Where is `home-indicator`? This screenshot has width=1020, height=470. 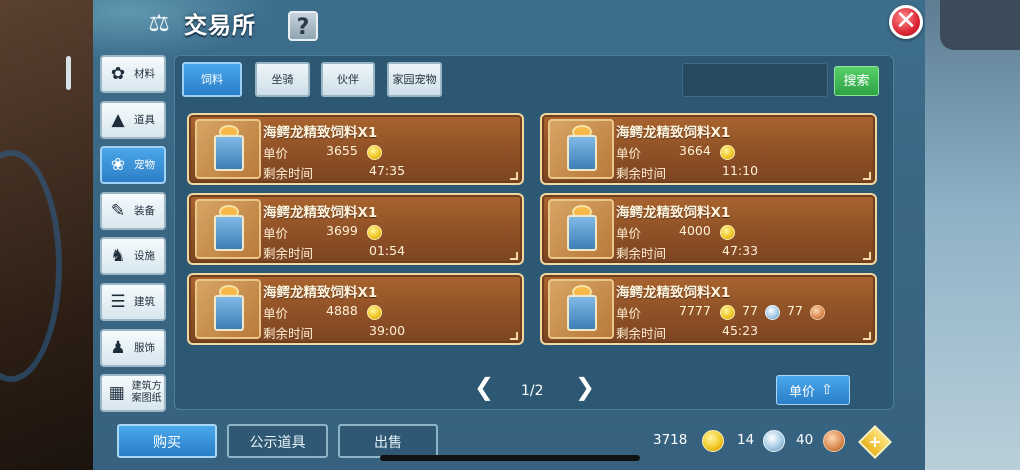
home-indicator is located at coordinates (510, 458).